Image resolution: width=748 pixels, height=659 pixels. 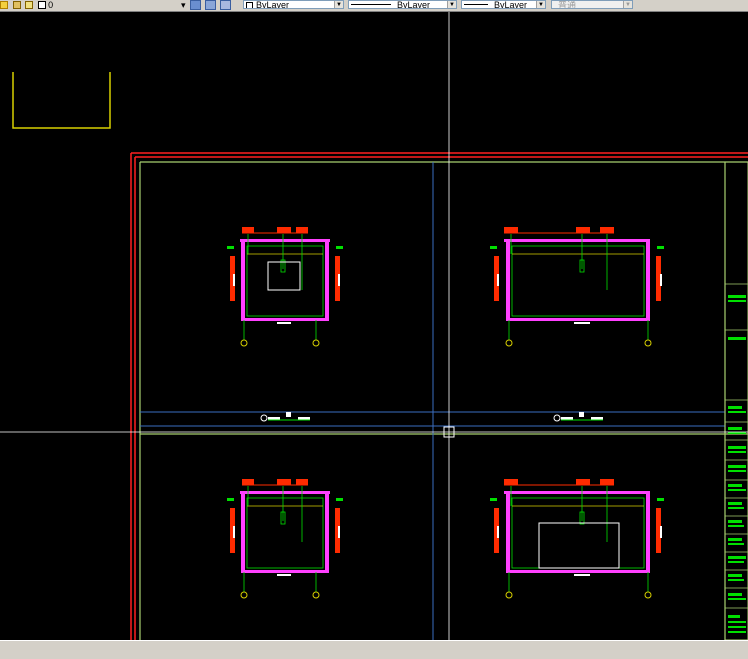 What do you see at coordinates (273, 4) in the screenshot?
I see `color-value: ByLayer` at bounding box center [273, 4].